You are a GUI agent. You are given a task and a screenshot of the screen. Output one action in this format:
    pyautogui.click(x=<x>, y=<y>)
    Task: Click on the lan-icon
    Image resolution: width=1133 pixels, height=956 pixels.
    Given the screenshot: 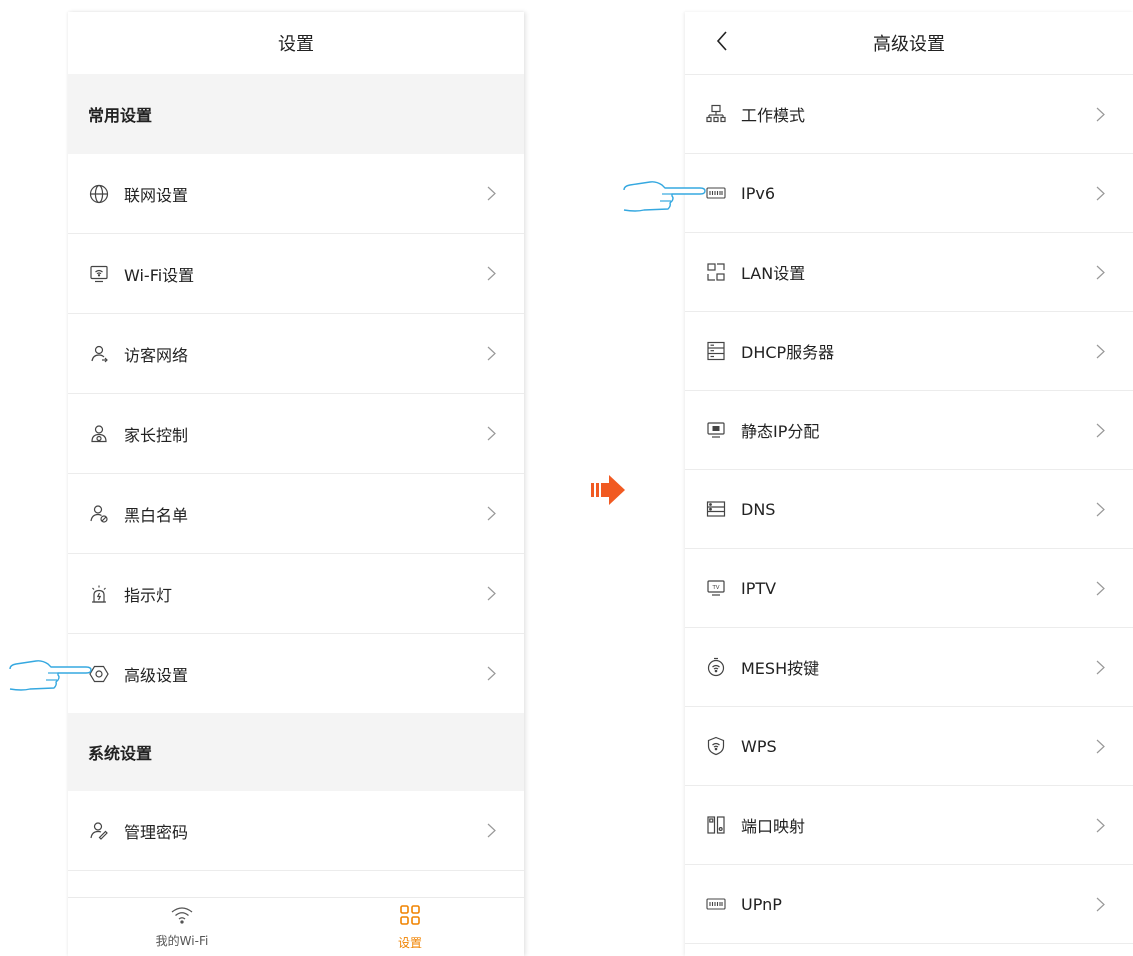 What is the action you would take?
    pyautogui.click(x=716, y=272)
    